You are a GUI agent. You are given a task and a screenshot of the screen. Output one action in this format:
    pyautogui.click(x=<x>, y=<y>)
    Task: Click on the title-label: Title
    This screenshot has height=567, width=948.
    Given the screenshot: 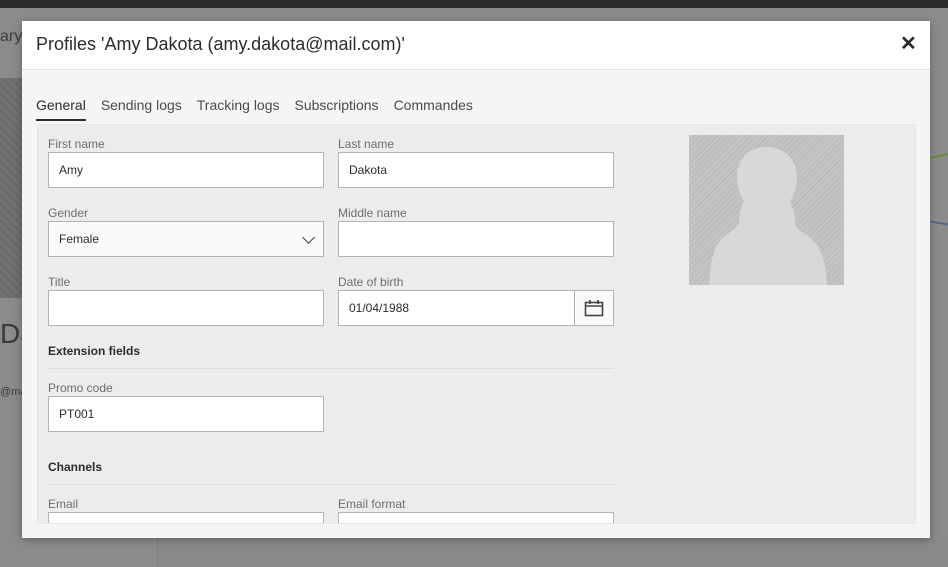 What is the action you would take?
    pyautogui.click(x=59, y=282)
    